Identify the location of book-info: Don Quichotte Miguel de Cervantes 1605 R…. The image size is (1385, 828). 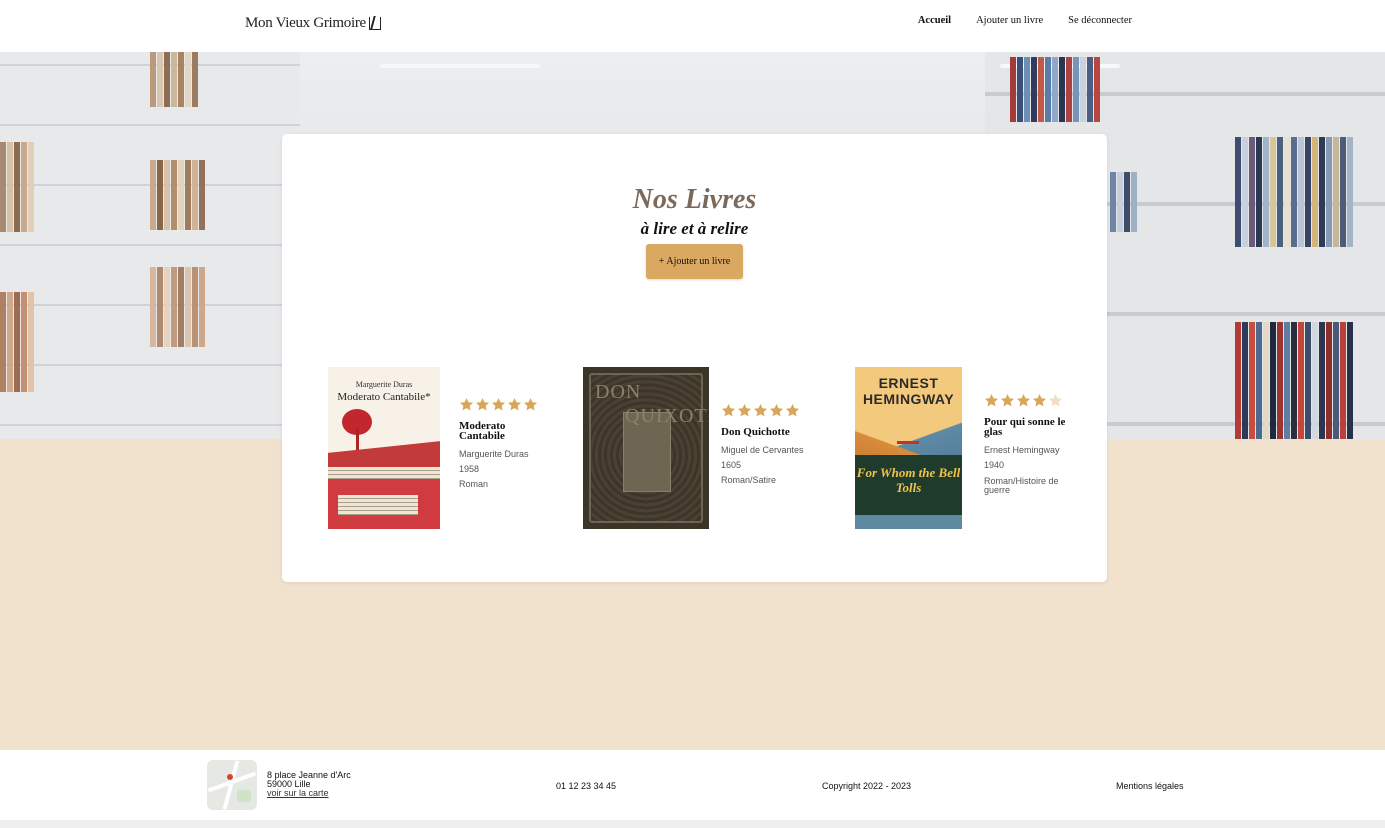
(771, 445).